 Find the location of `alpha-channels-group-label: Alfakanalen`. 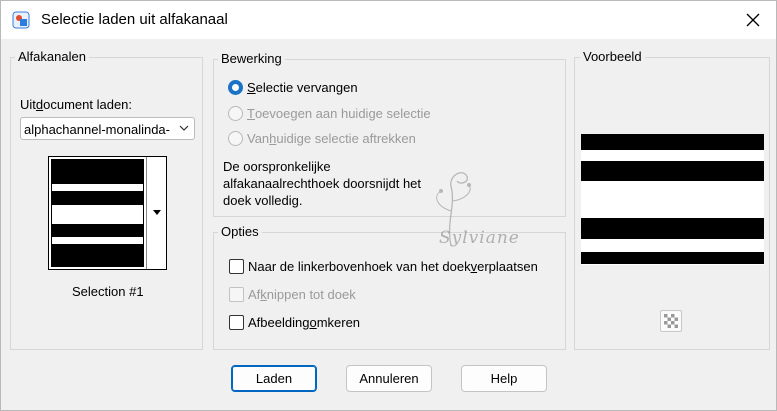

alpha-channels-group-label: Alfakanalen is located at coordinates (52, 56).